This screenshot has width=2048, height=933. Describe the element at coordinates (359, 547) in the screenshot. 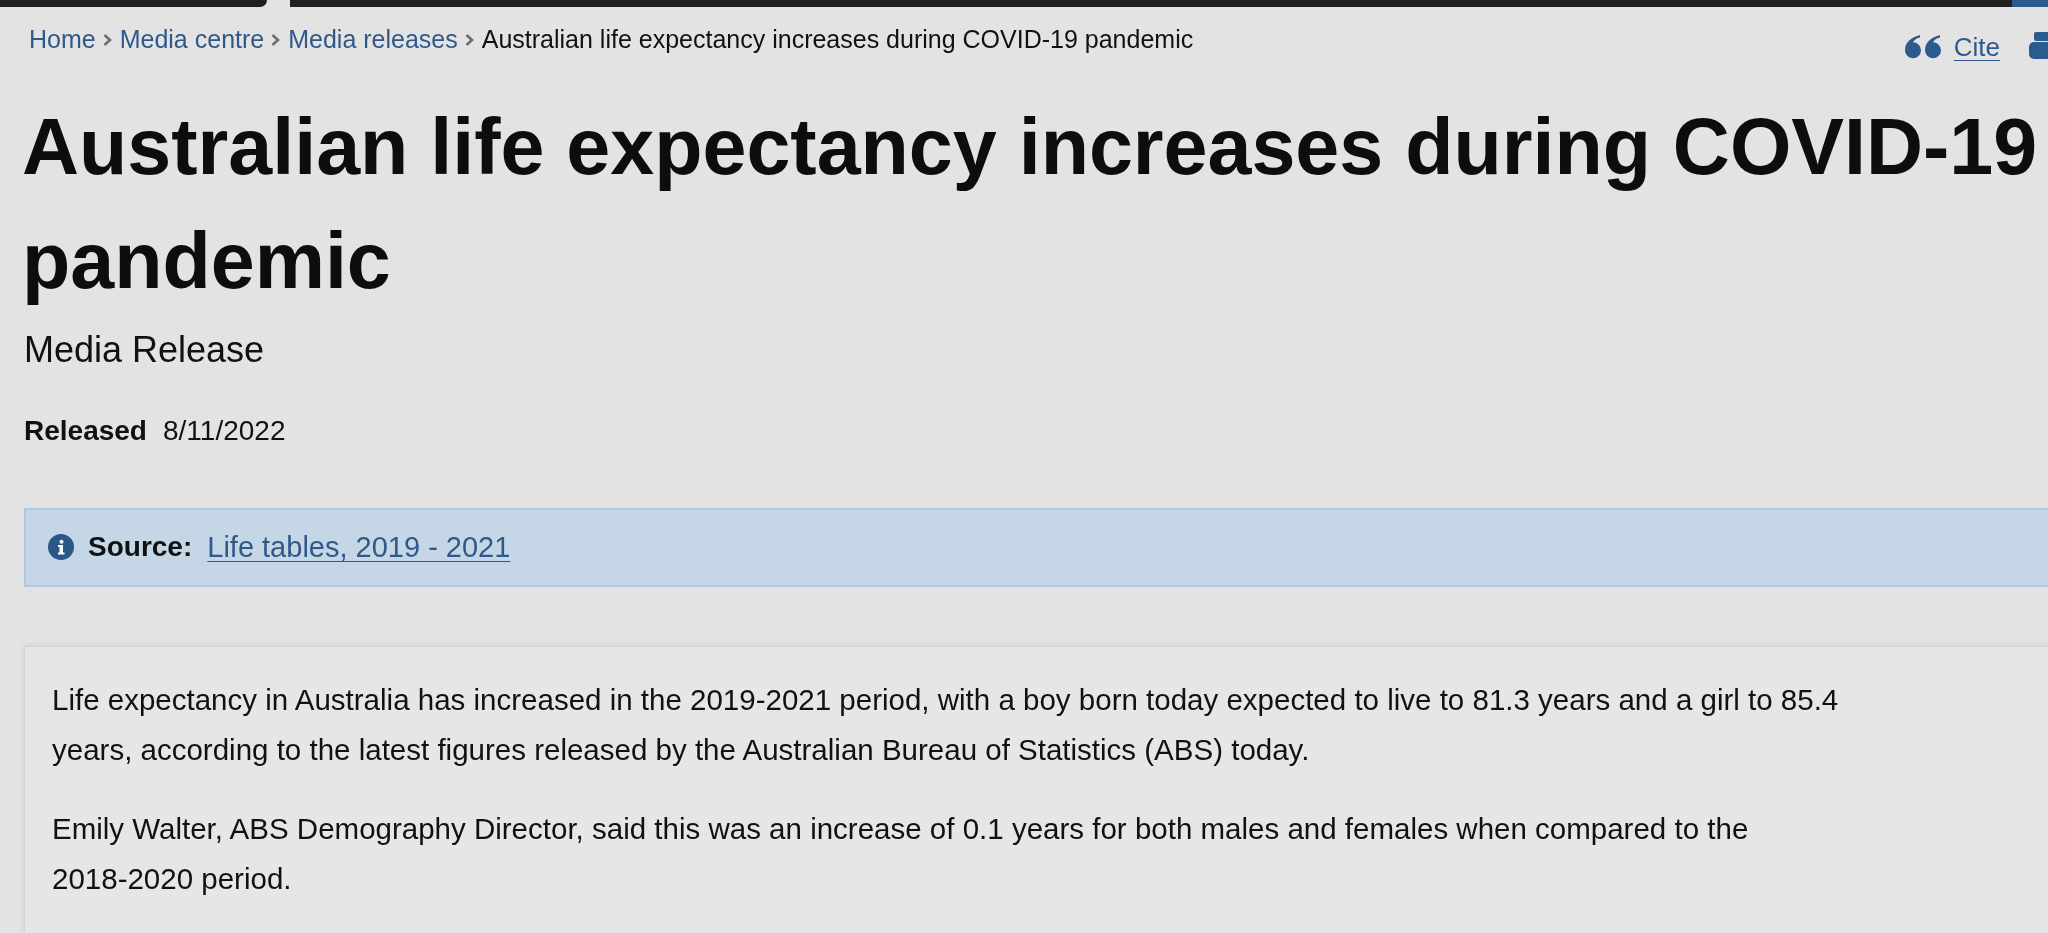

I see `source-link: Life tables, 2019 - 2021` at that location.